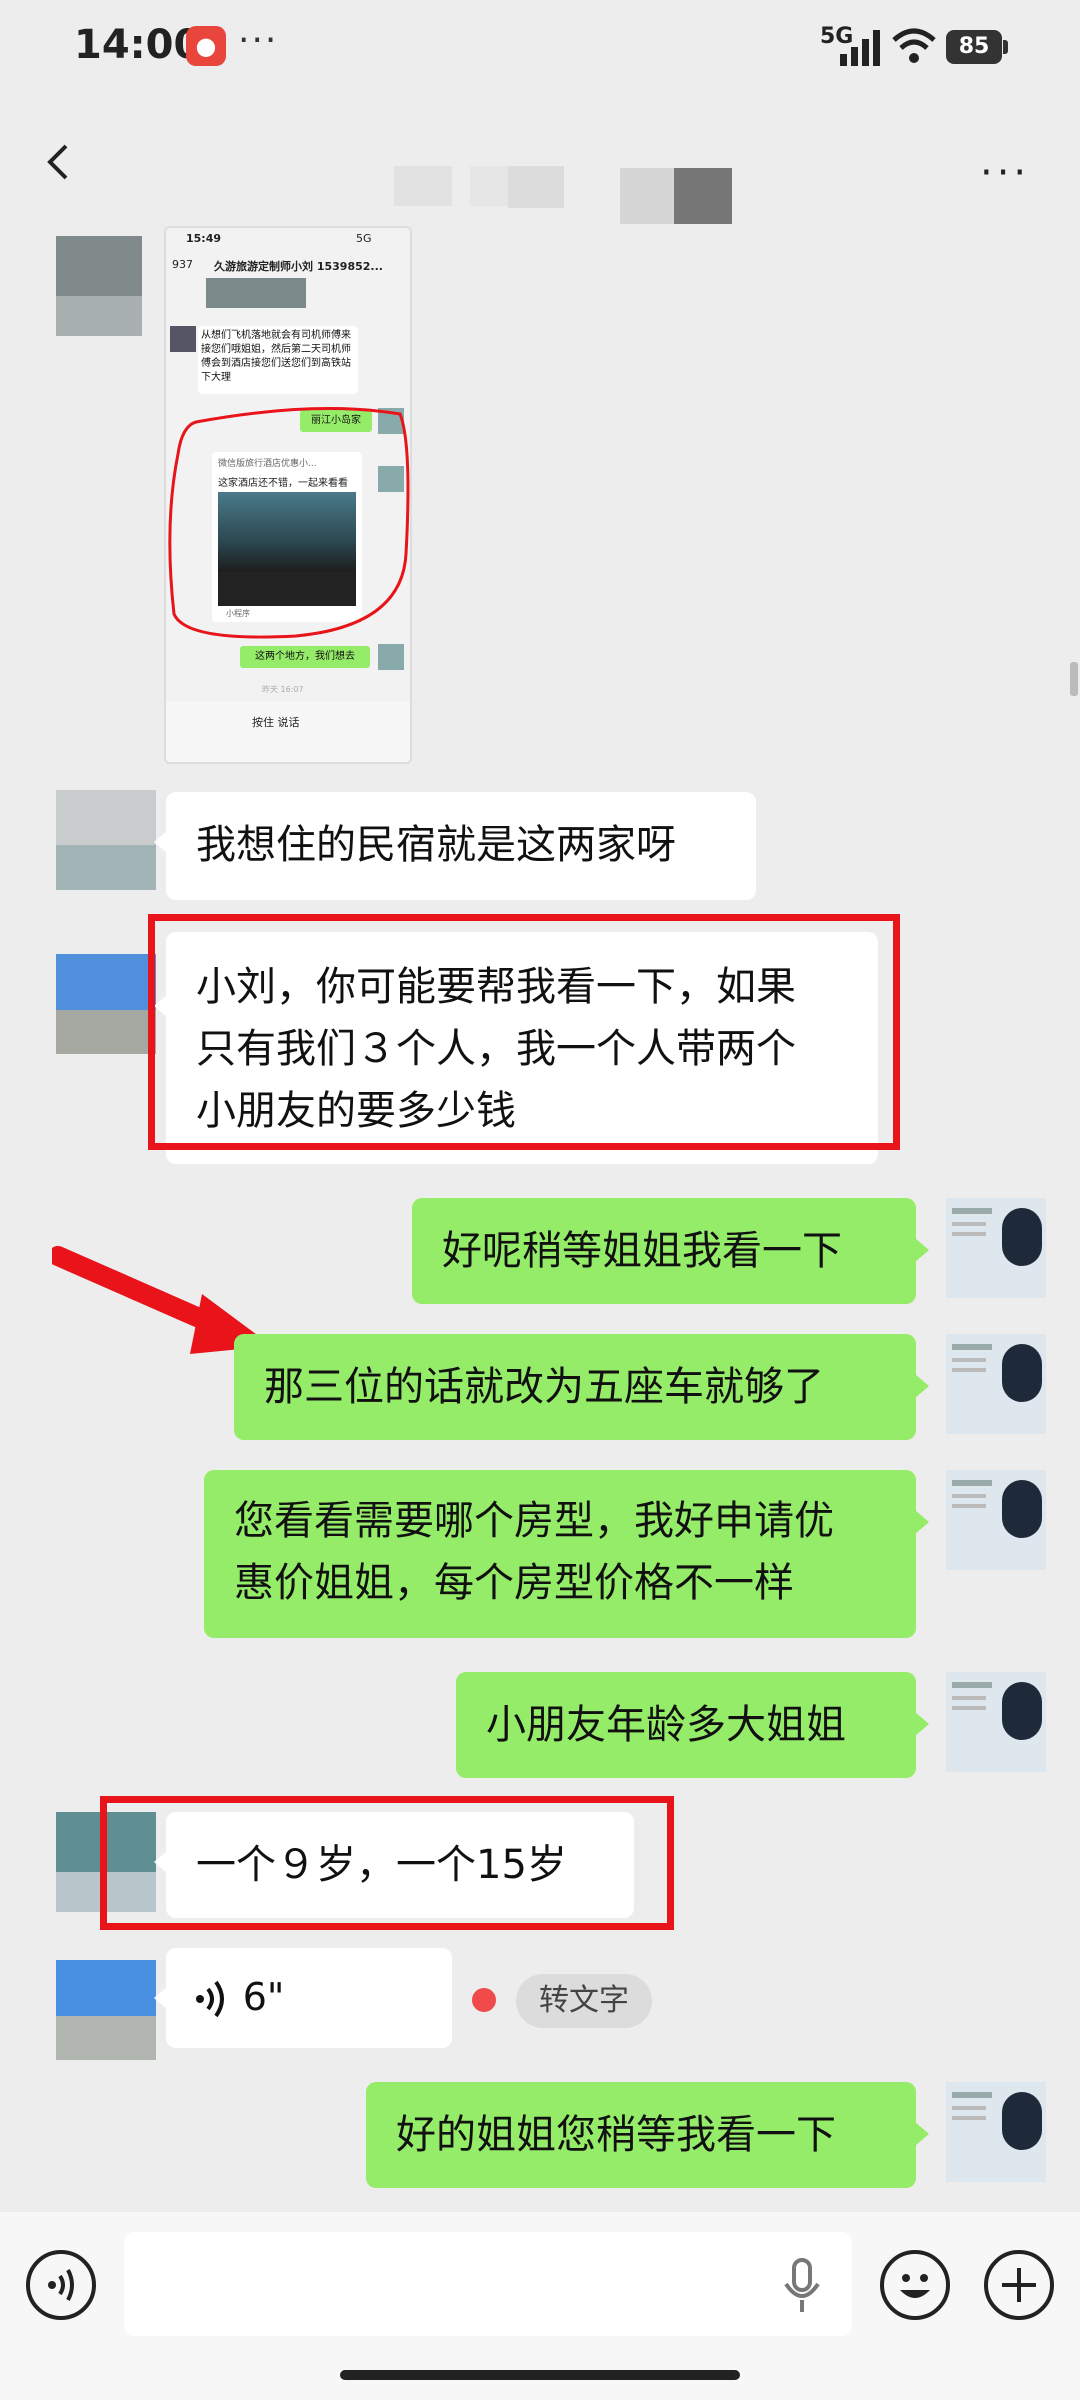 This screenshot has width=1080, height=2400. I want to click on message-text: 好的姐姐您稍等我看一下, so click(616, 2135).